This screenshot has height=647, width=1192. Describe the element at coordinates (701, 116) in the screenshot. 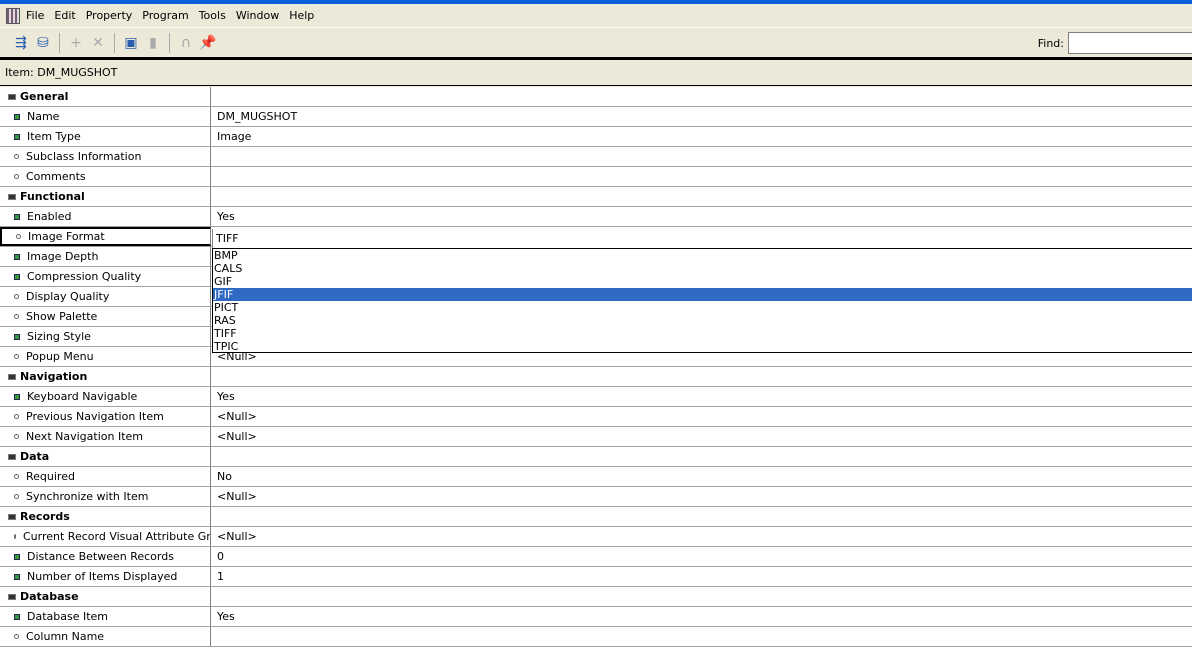

I see `property-value-cell: DM_MUGSHOT` at that location.